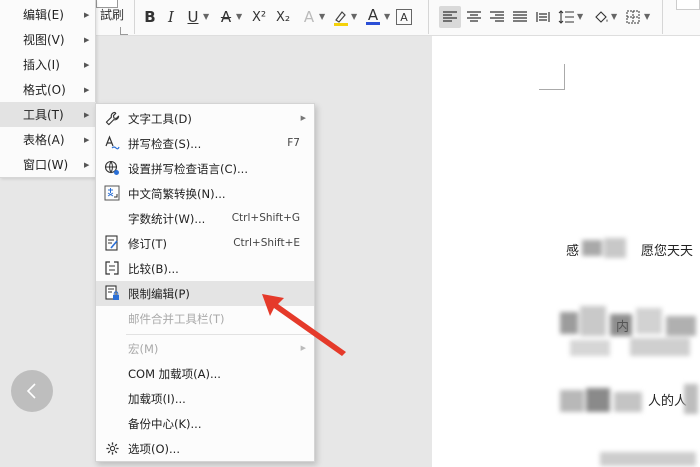  What do you see at coordinates (160, 119) in the screenshot?
I see `menu-item-label: 文字工具(D)` at bounding box center [160, 119].